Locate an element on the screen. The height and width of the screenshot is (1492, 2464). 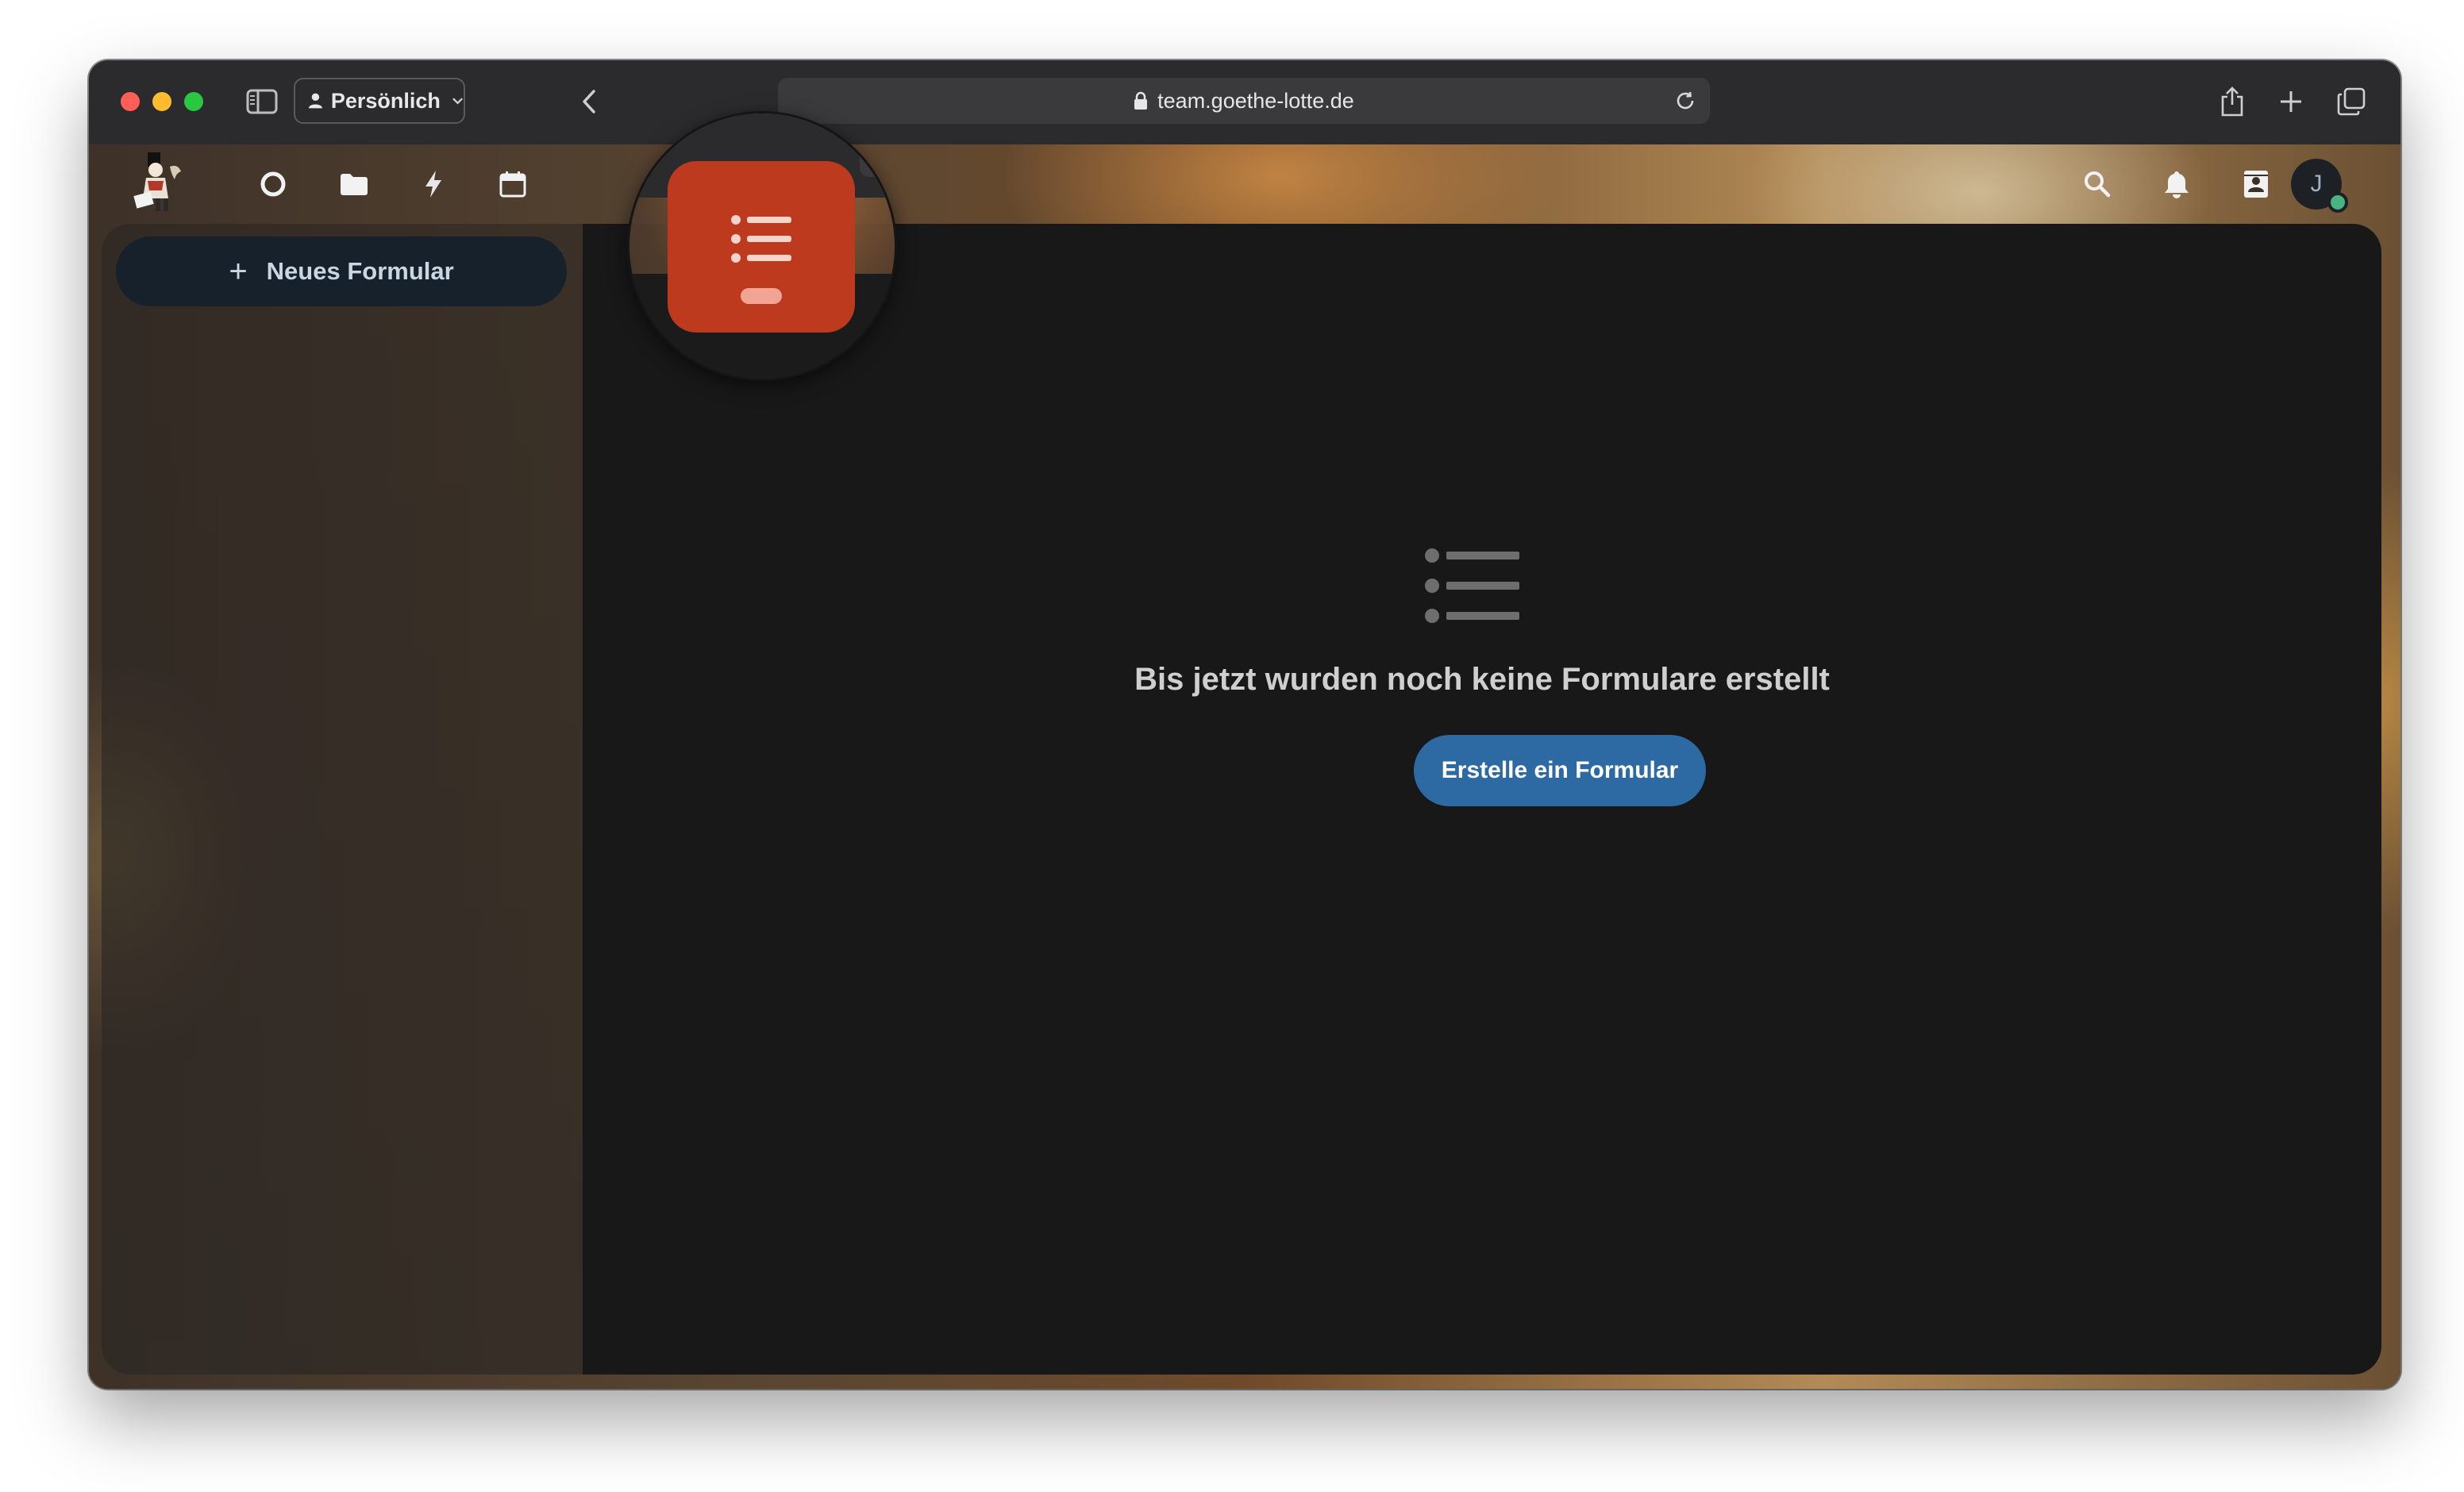
profile-button: Persönlich is located at coordinates (379, 101).